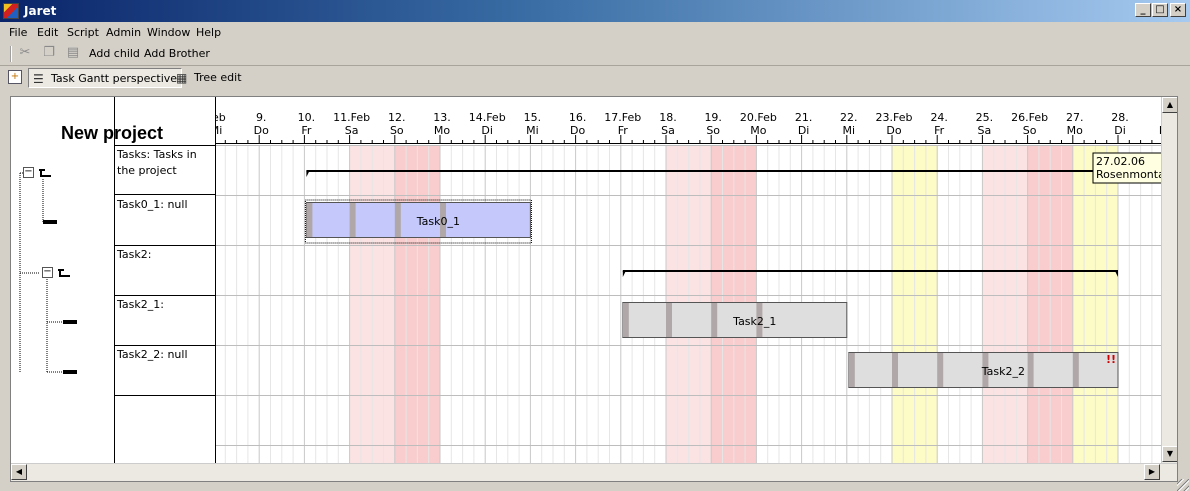  I want to click on collapse-toggle-task2: −, so click(47, 272).